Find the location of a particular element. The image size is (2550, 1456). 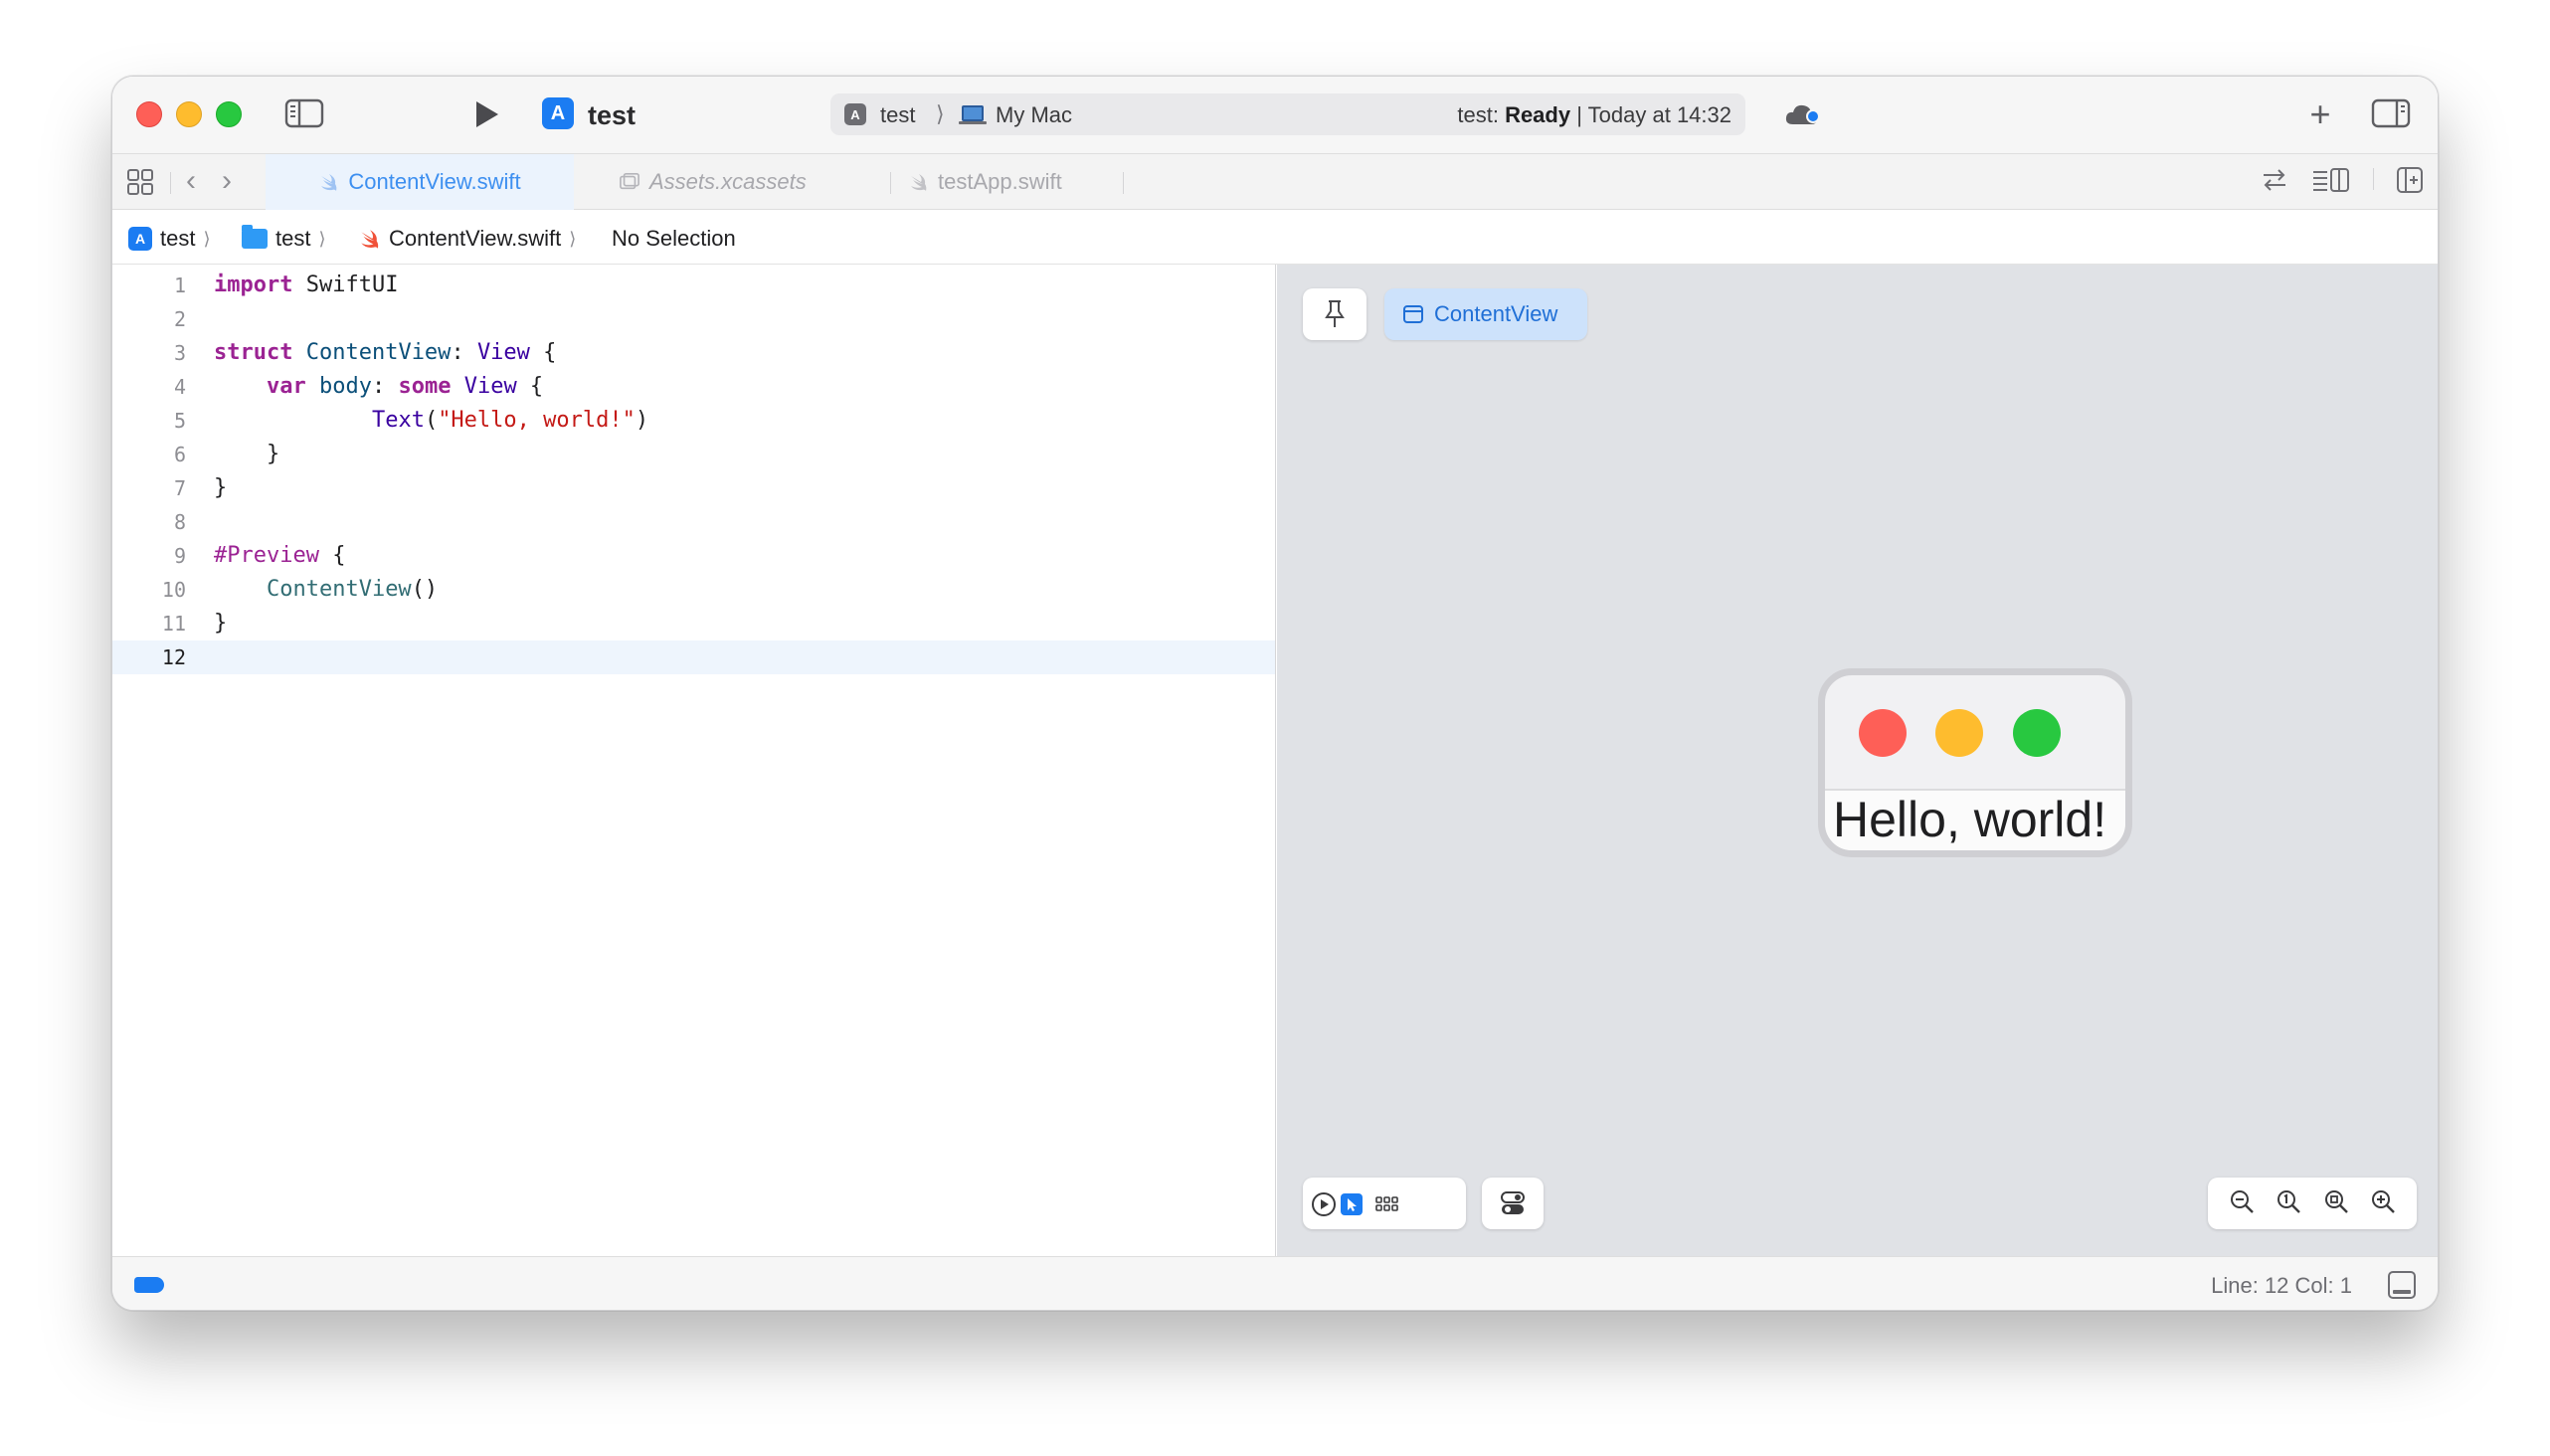

tab-testapp-swift: testApp.swift is located at coordinates (985, 182).